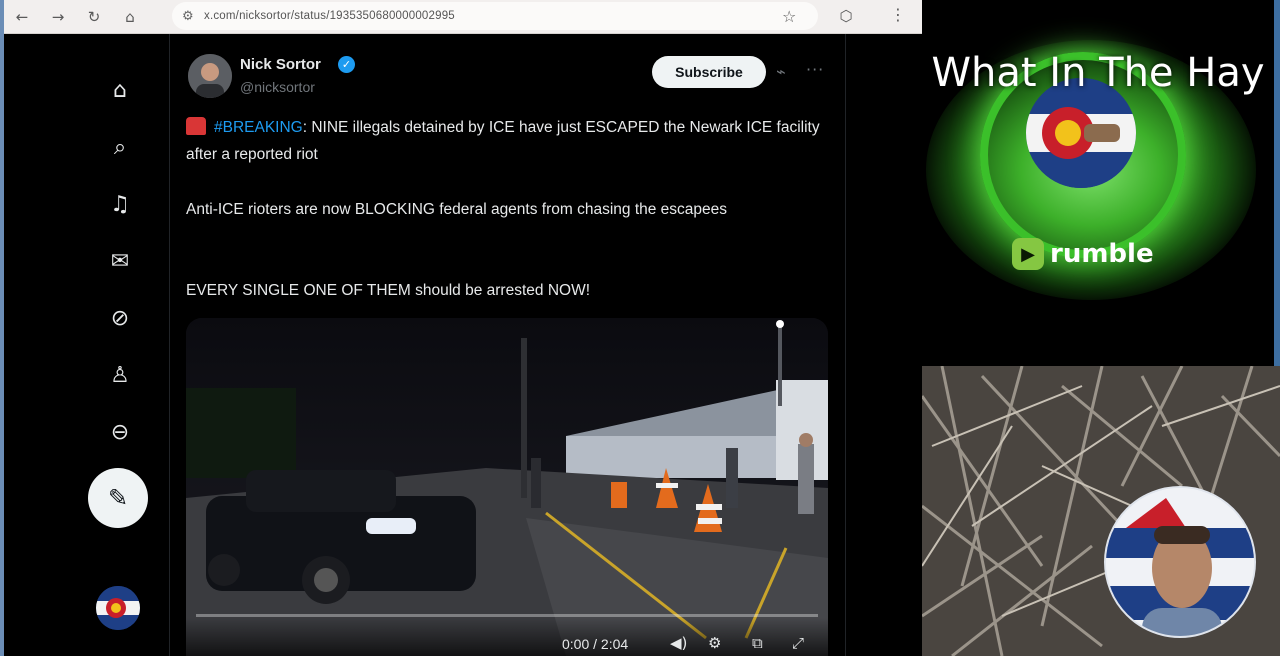 Image resolution: width=1280 pixels, height=656 pixels. Describe the element at coordinates (120, 90) in the screenshot. I see `home-nav-icon: ⌂` at that location.